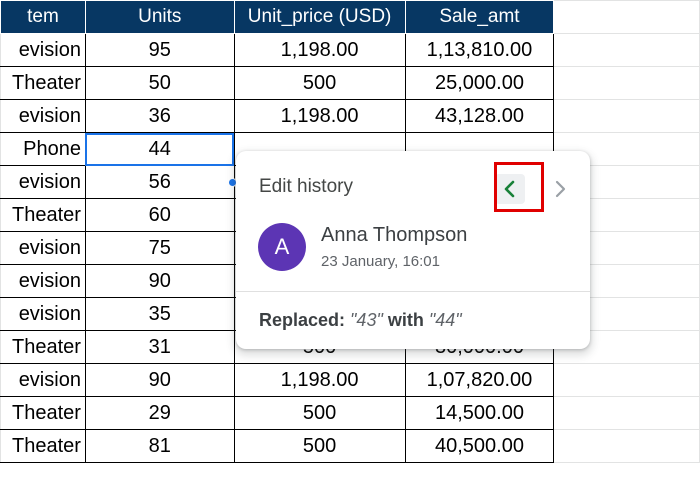 This screenshot has width=700, height=497. I want to click on cell-sale-amt: 1,13,810.00, so click(479, 50).